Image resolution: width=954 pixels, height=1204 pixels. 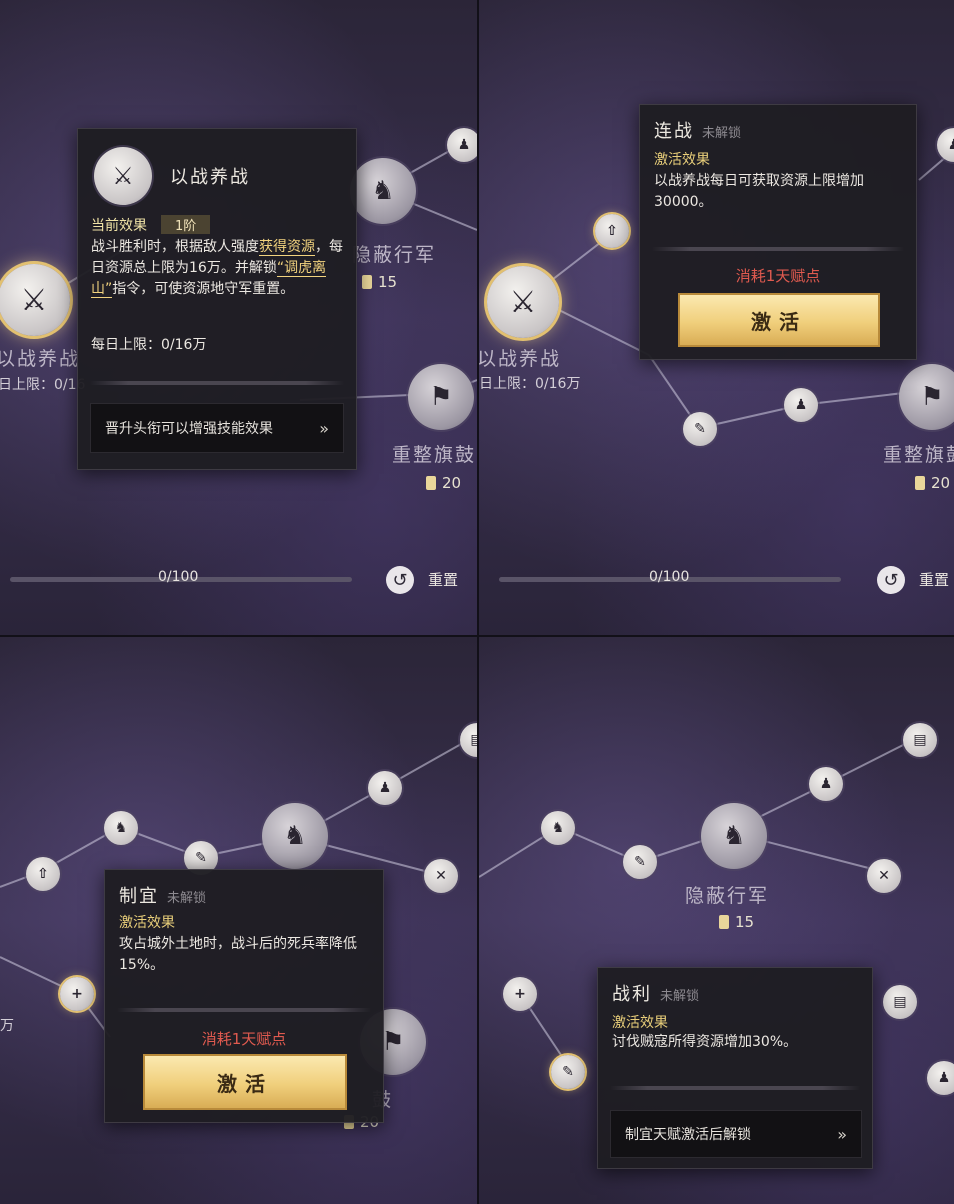 What do you see at coordinates (43, 385) in the screenshot?
I see `node-sub-left: 日上限：0/16` at bounding box center [43, 385].